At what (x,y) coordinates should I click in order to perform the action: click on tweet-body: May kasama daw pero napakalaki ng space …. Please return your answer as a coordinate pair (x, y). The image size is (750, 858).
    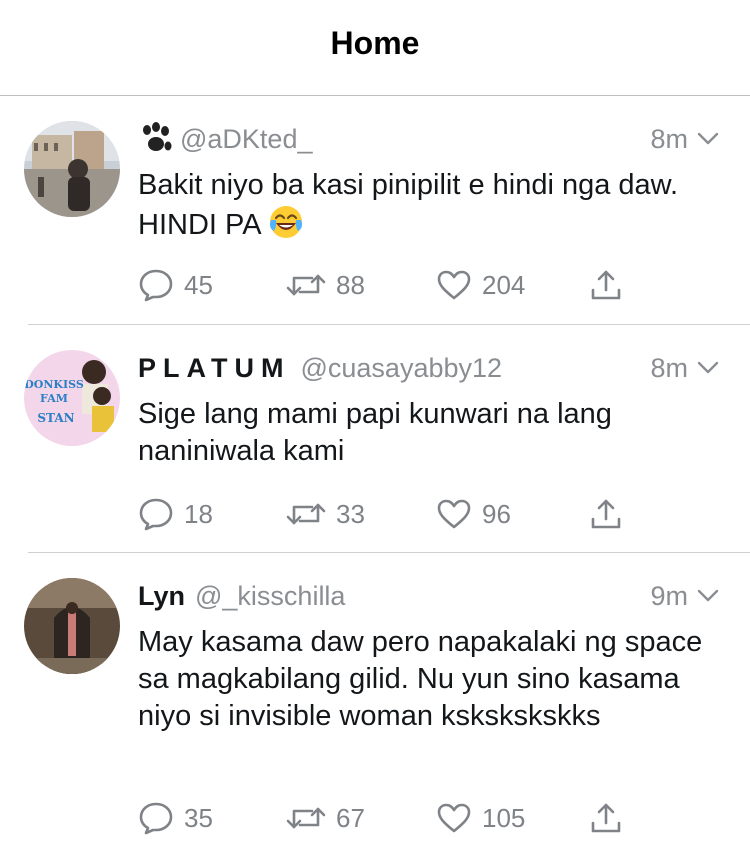
    Looking at the image, I should click on (420, 679).